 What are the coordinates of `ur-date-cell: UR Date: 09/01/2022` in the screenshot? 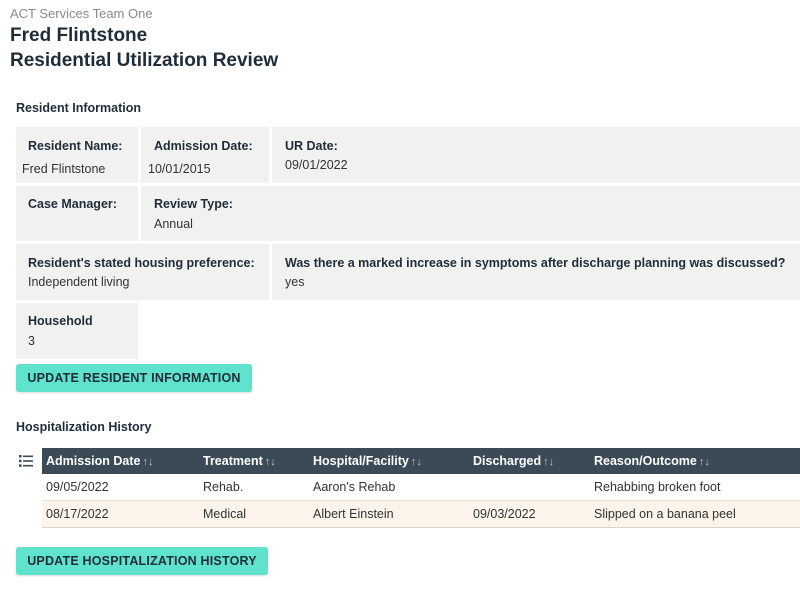 It's located at (536, 155).